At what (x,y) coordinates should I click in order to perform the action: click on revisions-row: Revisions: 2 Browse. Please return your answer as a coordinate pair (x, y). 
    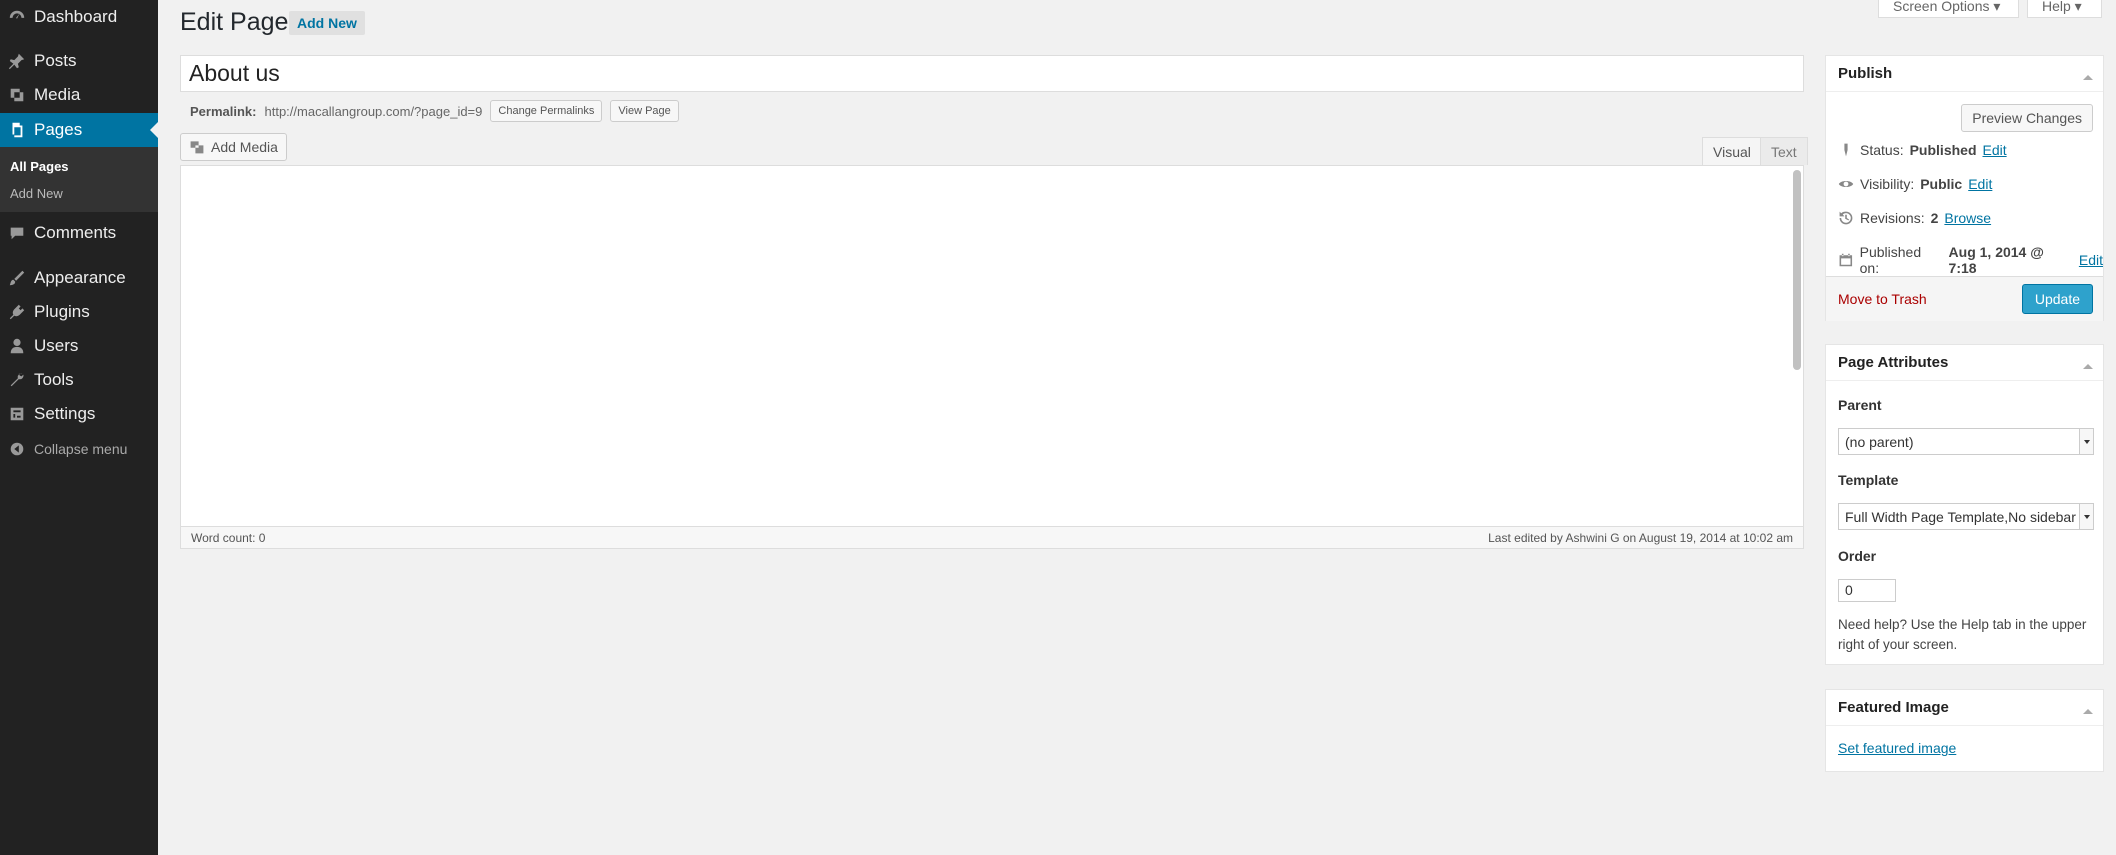
    Looking at the image, I should click on (1914, 218).